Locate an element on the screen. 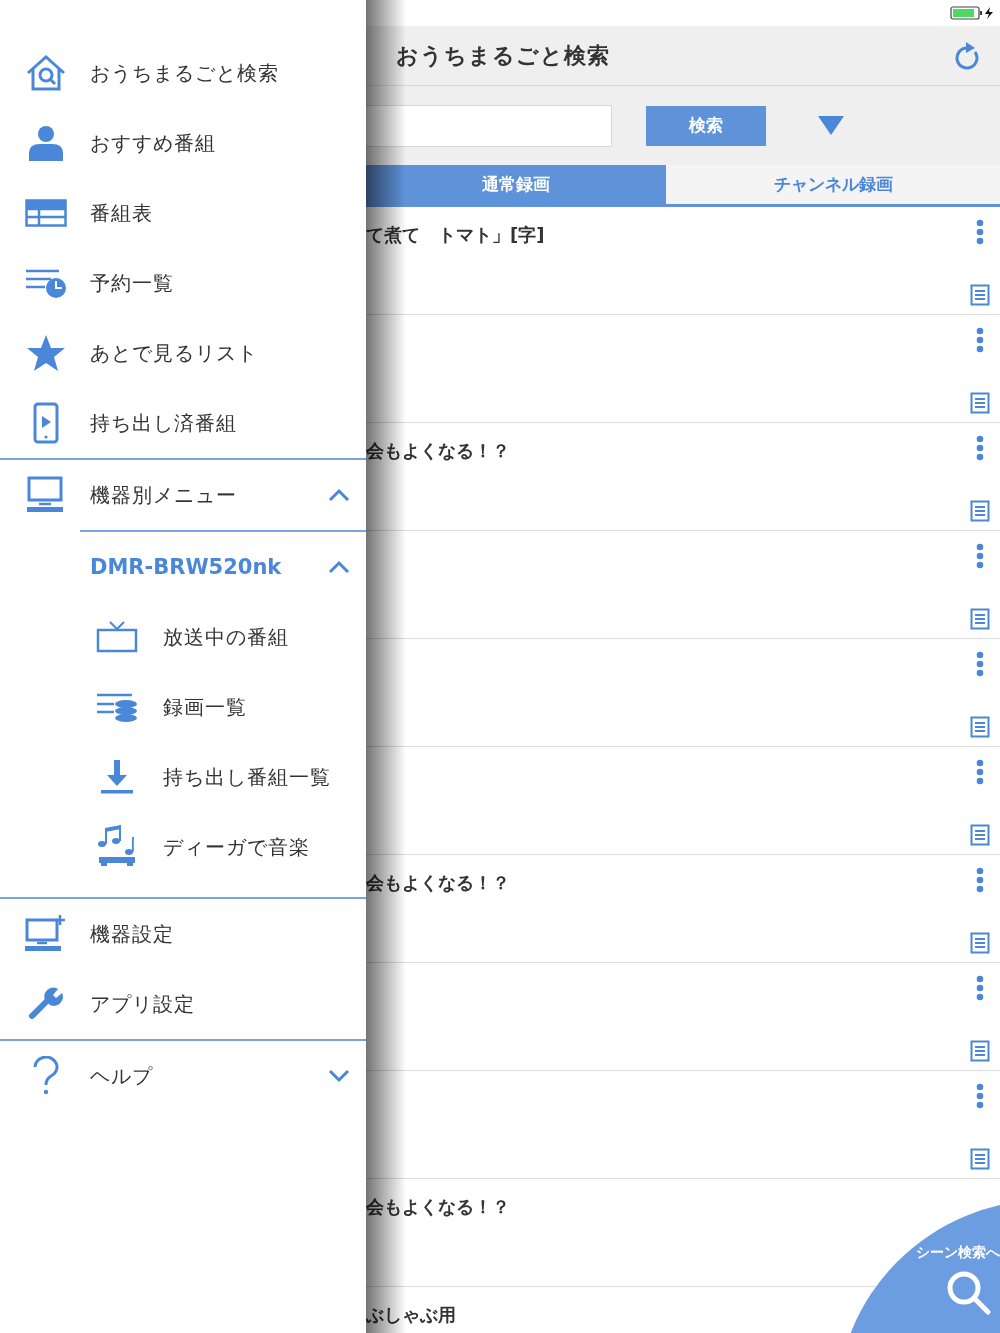 This screenshot has height=1333, width=1000. menu-item: 番組表 is located at coordinates (183, 213).